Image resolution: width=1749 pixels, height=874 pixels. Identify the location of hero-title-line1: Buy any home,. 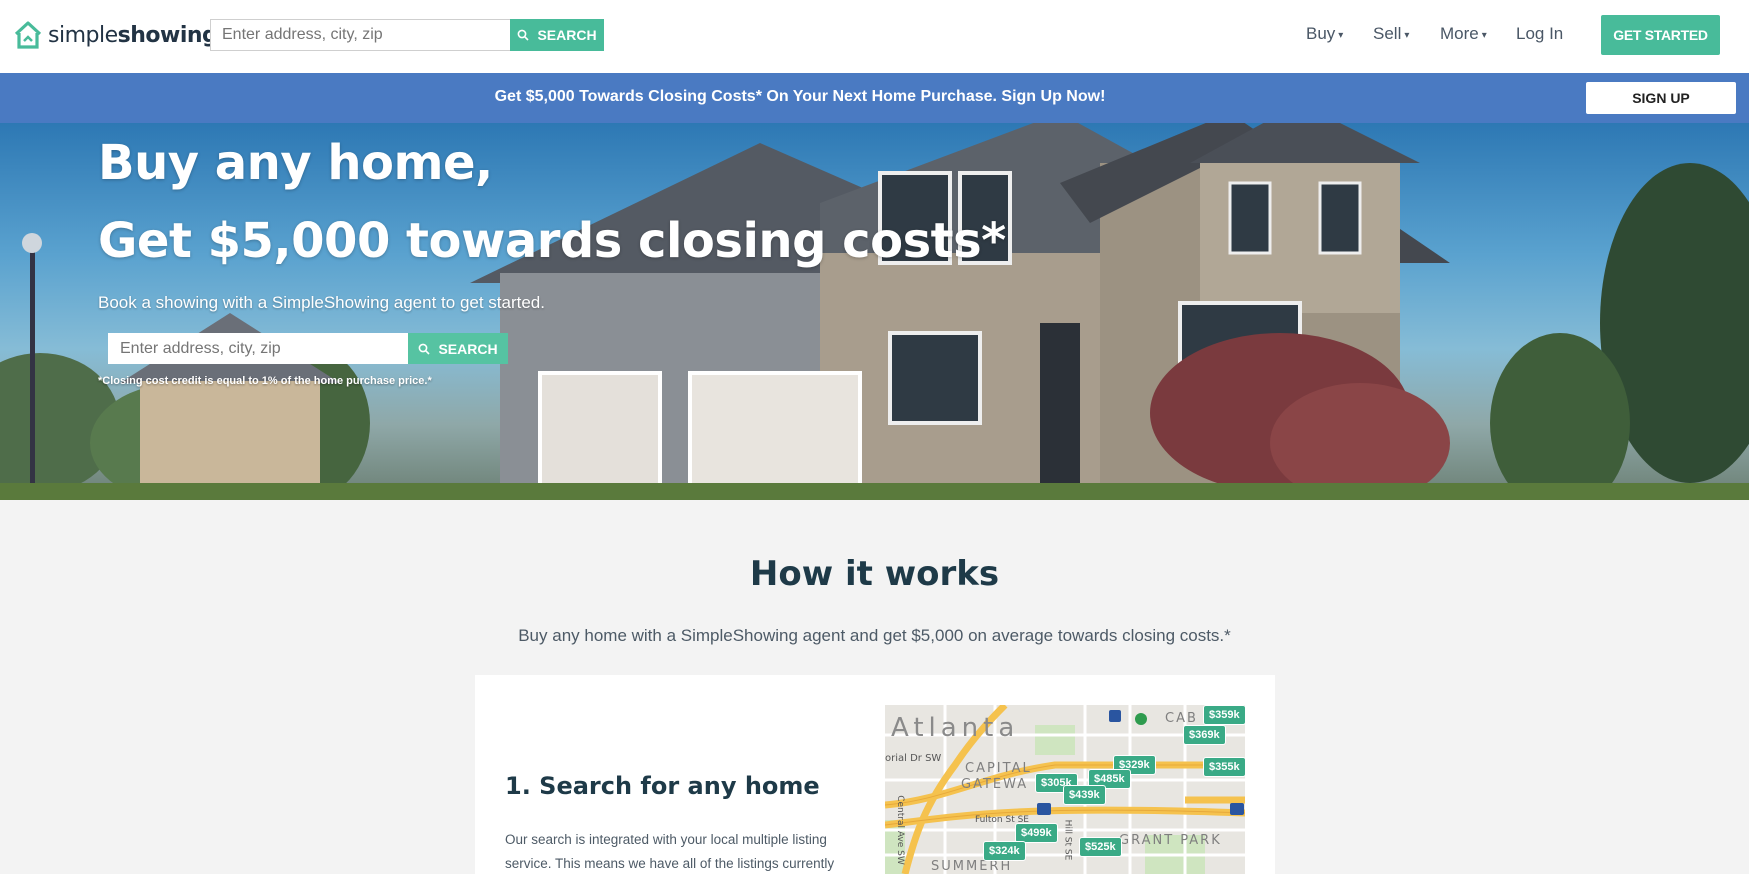
(295, 163).